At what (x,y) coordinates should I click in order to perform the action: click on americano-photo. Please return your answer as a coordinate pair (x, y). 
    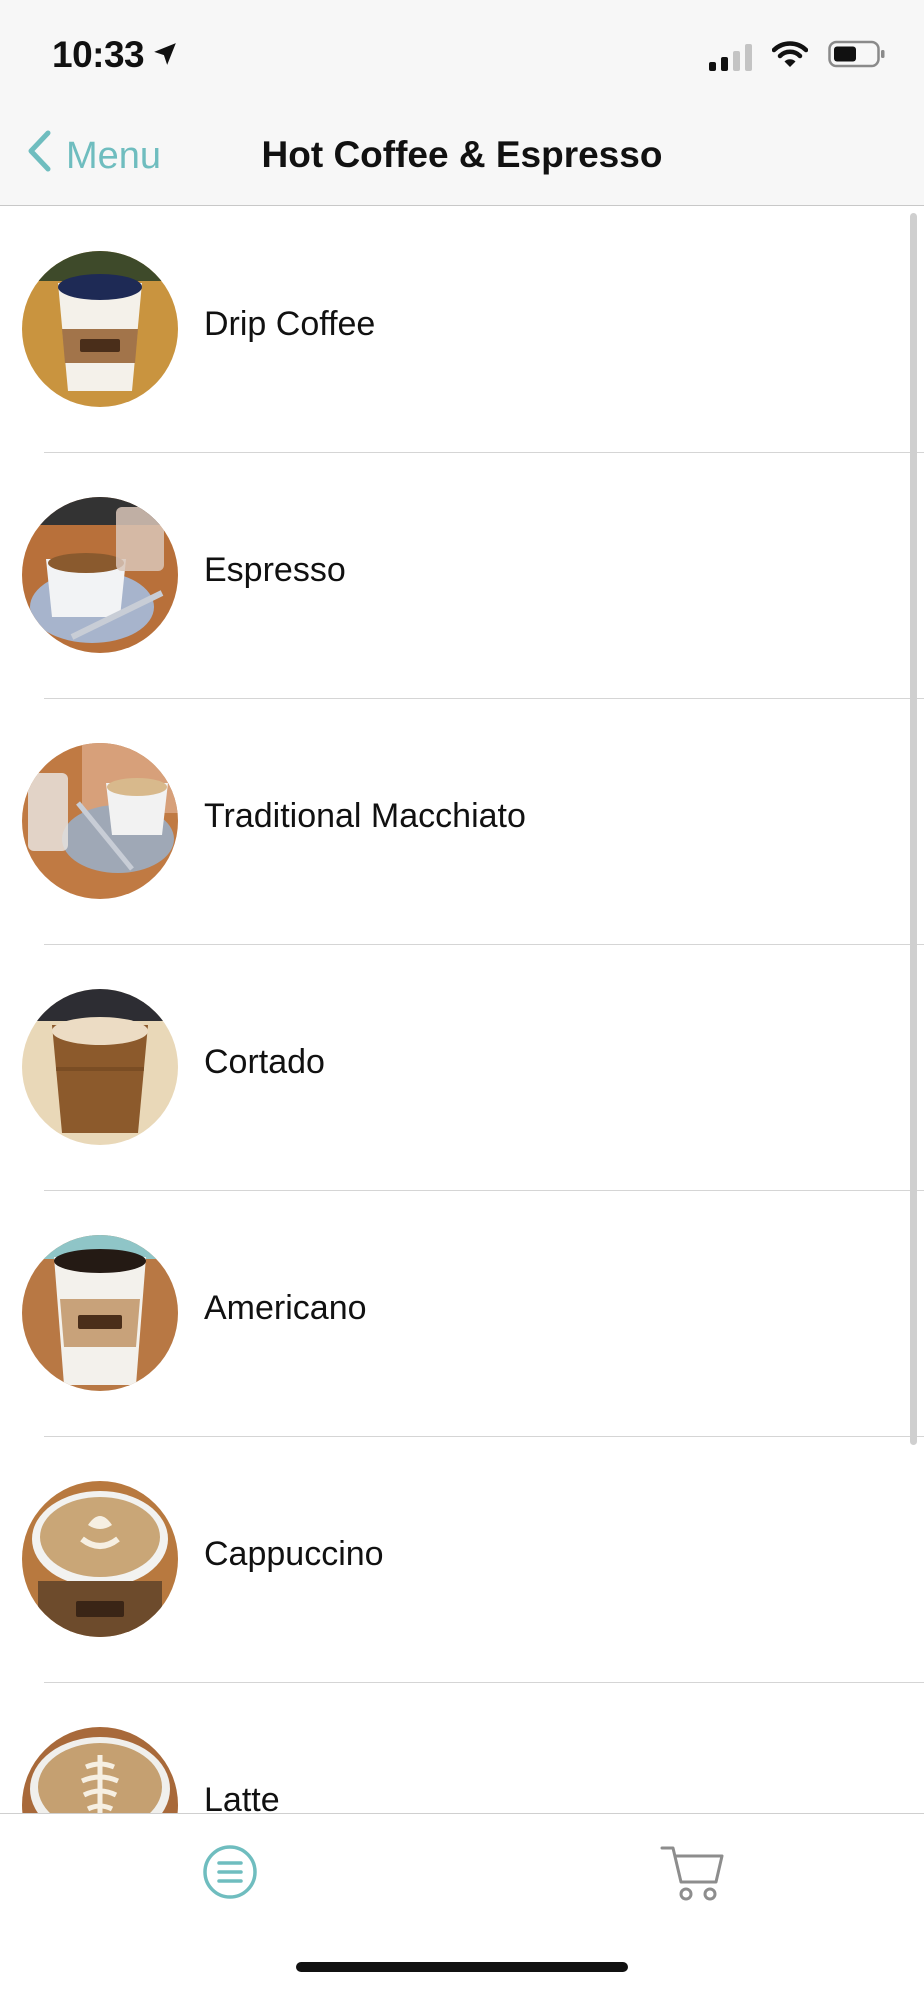
    Looking at the image, I should click on (100, 1313).